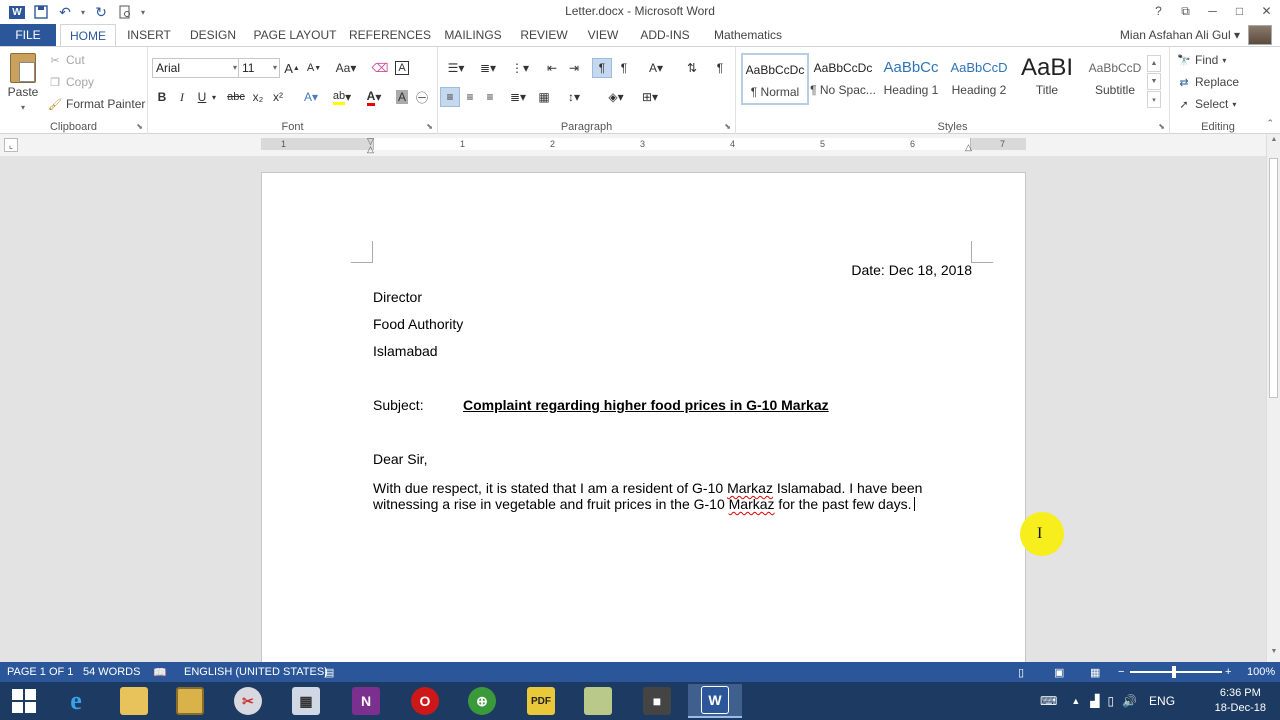  Describe the element at coordinates (450, 97) in the screenshot. I see `align-left-icon: ≡` at that location.